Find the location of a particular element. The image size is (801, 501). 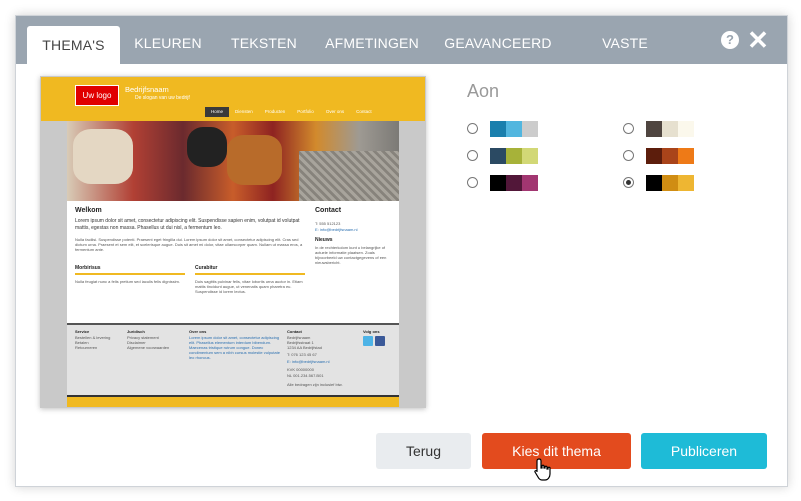

footer-contact-line: 1234 AA Bedrijfstad is located at coordinates (304, 347).